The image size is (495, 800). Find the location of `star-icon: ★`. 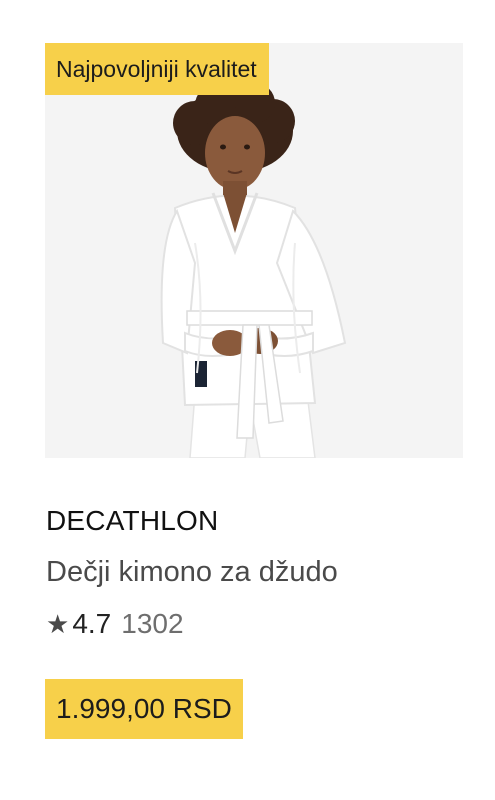

star-icon: ★ is located at coordinates (58, 624).